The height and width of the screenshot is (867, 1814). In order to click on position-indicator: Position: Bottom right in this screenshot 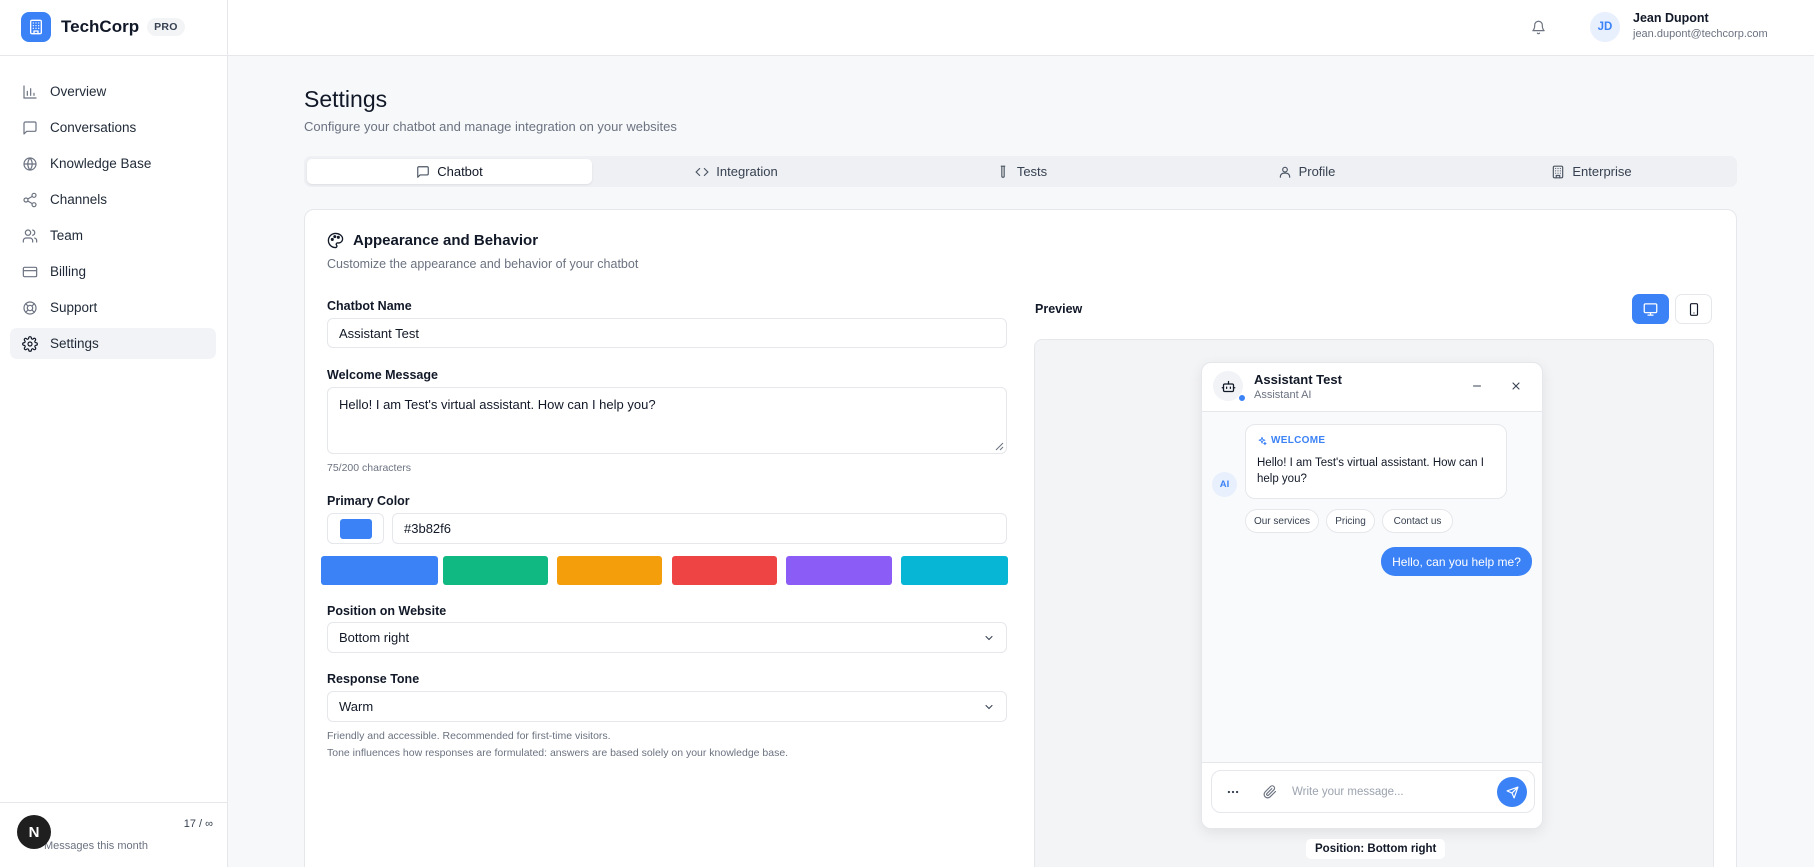, I will do `click(1376, 849)`.